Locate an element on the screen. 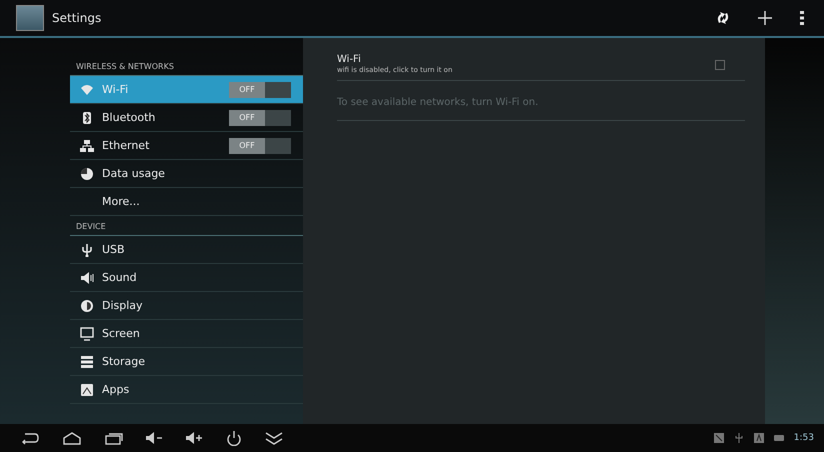 The image size is (824, 452). pie-chart-icon is located at coordinates (87, 173).